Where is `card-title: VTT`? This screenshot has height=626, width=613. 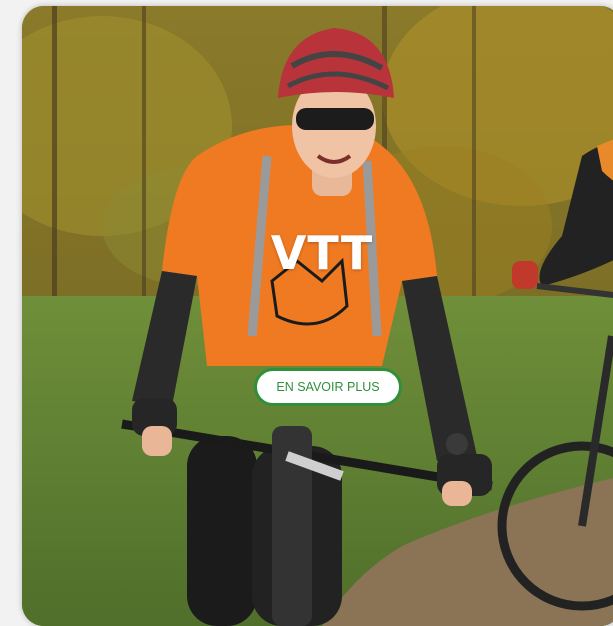 card-title: VTT is located at coordinates (322, 253).